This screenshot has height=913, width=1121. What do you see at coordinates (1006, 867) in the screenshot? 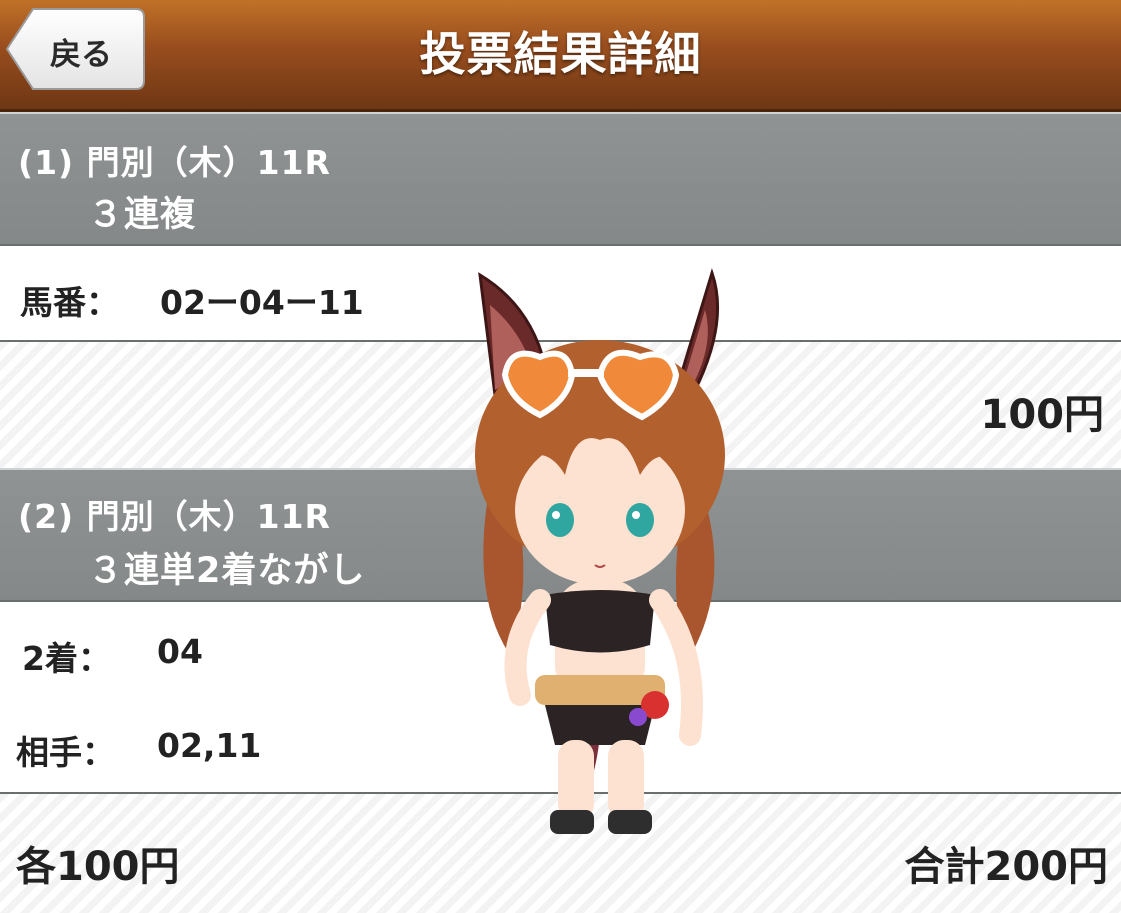
I see `total-amount: 合計200円` at bounding box center [1006, 867].